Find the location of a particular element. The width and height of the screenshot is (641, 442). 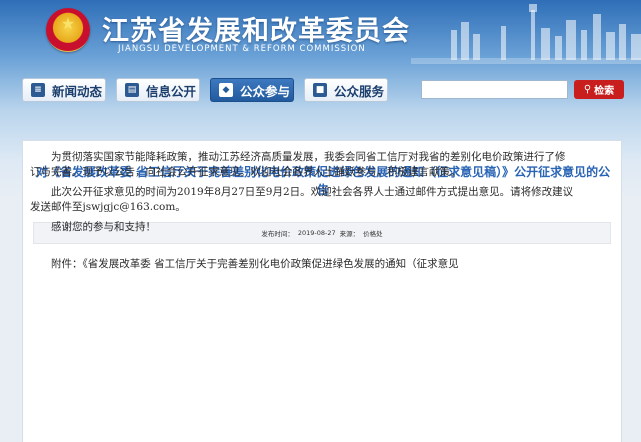

nav-item-label: 公众参与 is located at coordinates (265, 91).